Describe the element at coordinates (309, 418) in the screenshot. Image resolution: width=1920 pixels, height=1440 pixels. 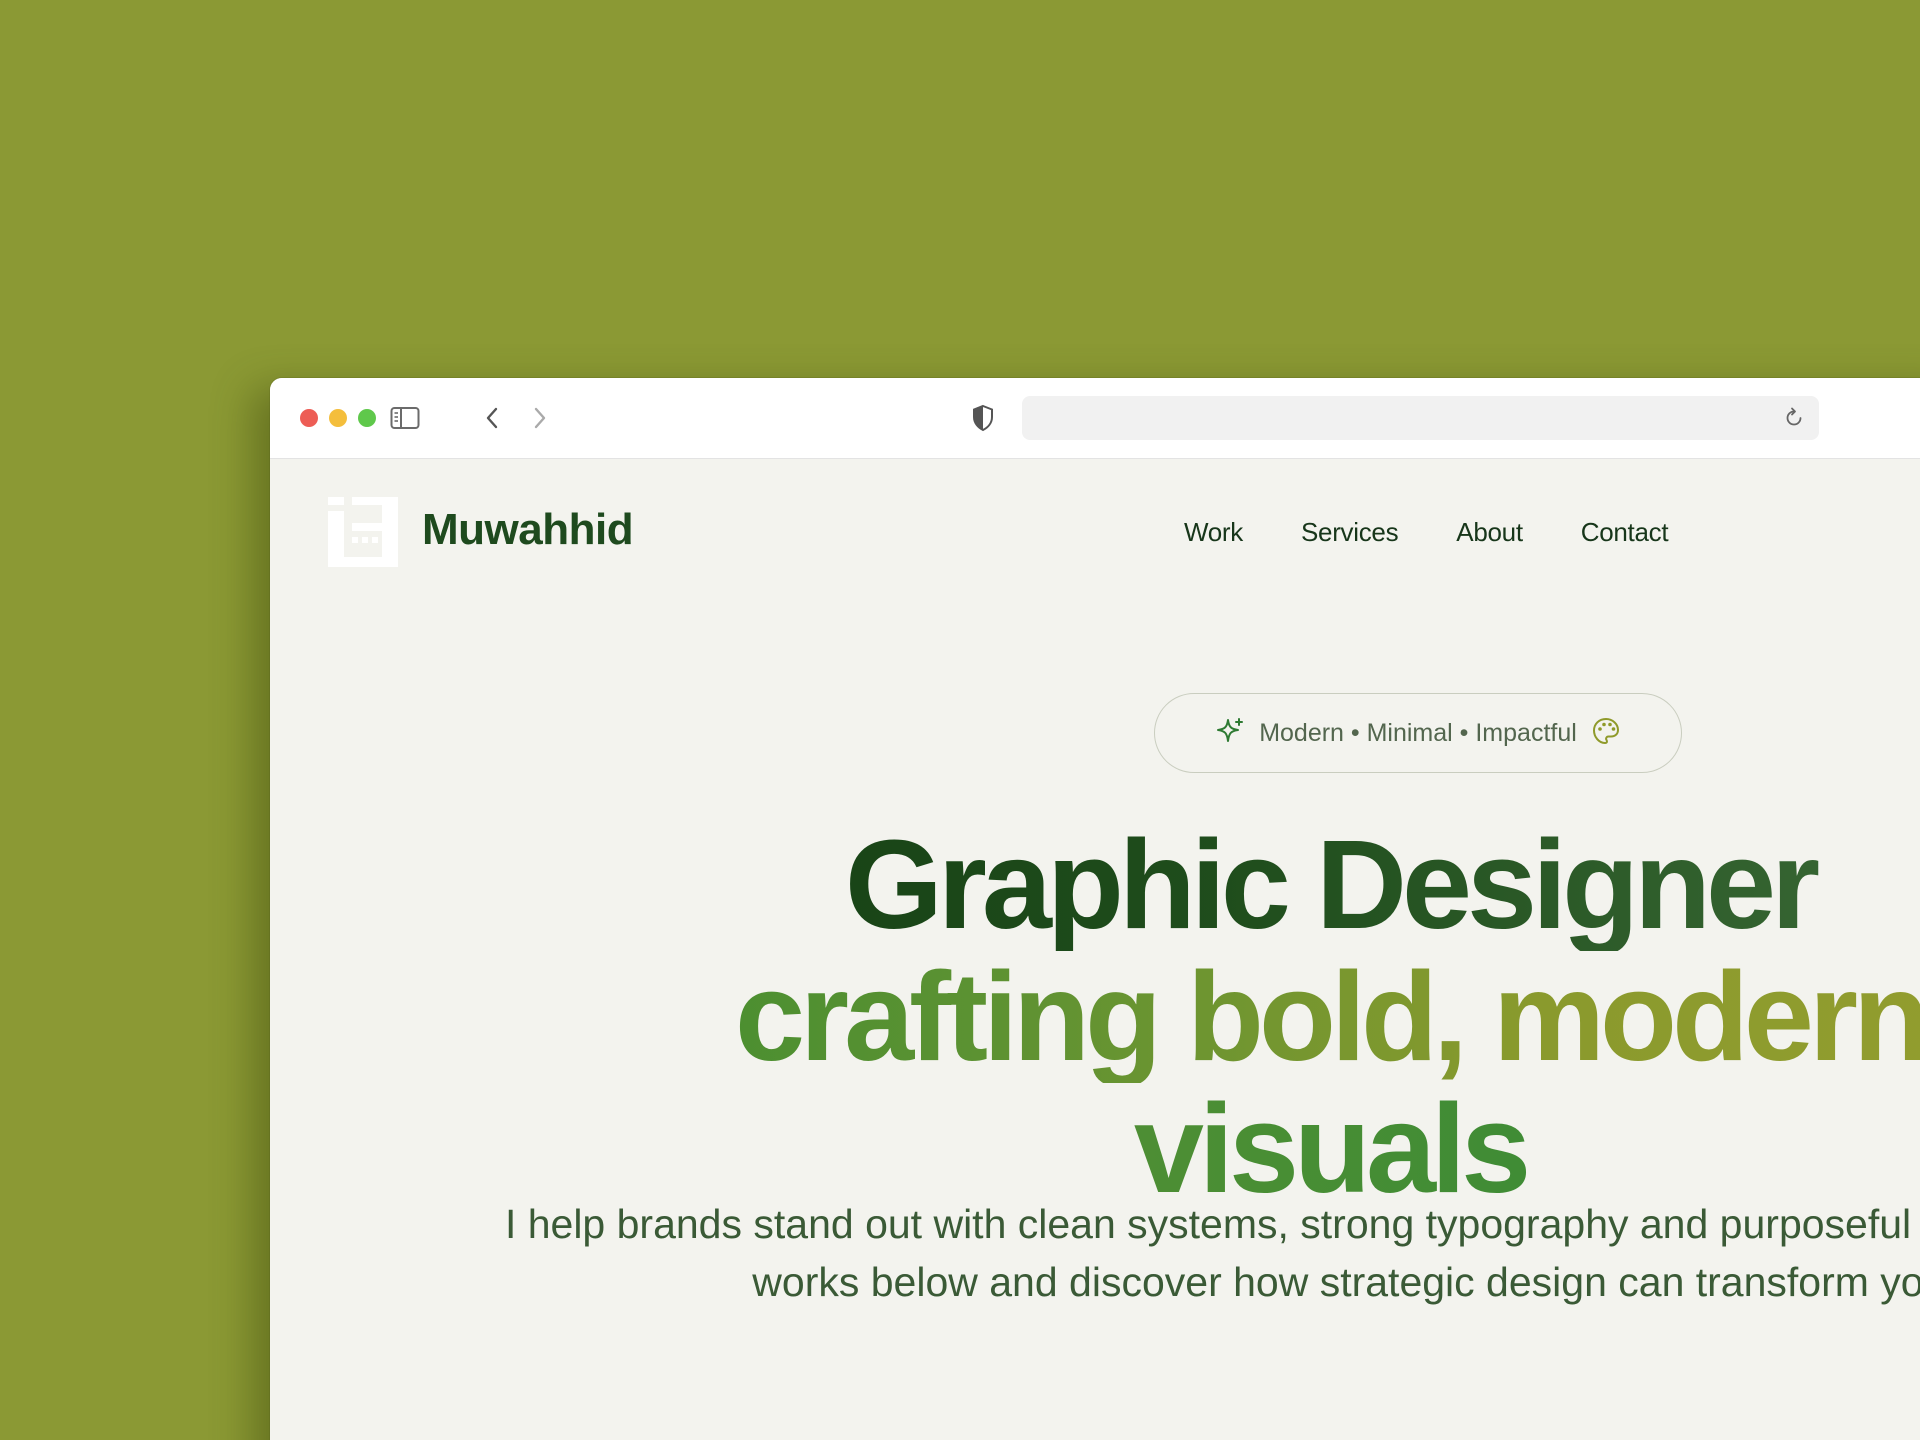
I see `close-window-button` at that location.